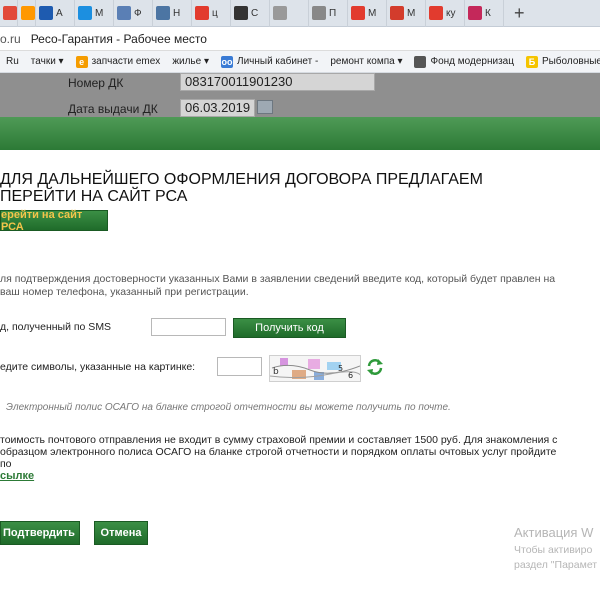 Image resolution: width=600 pixels, height=600 pixels. What do you see at coordinates (300, 133) in the screenshot?
I see `modal-header` at bounding box center [300, 133].